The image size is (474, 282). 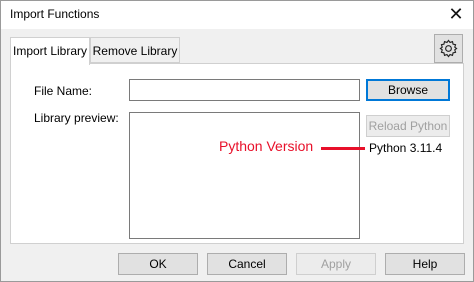 I want to click on cancel-button: Cancel, so click(x=247, y=264).